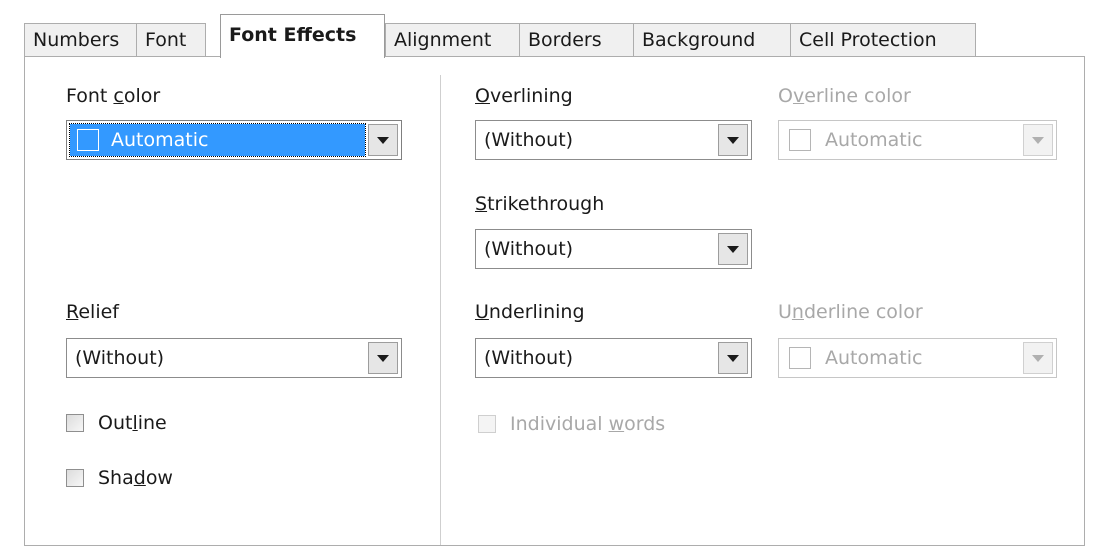  Describe the element at coordinates (234, 140) in the screenshot. I see `font-color-select: Automatic` at that location.